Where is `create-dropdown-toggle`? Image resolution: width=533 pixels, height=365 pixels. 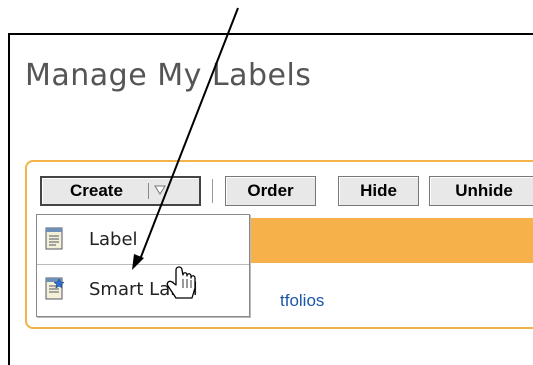
create-dropdown-toggle is located at coordinates (159, 191).